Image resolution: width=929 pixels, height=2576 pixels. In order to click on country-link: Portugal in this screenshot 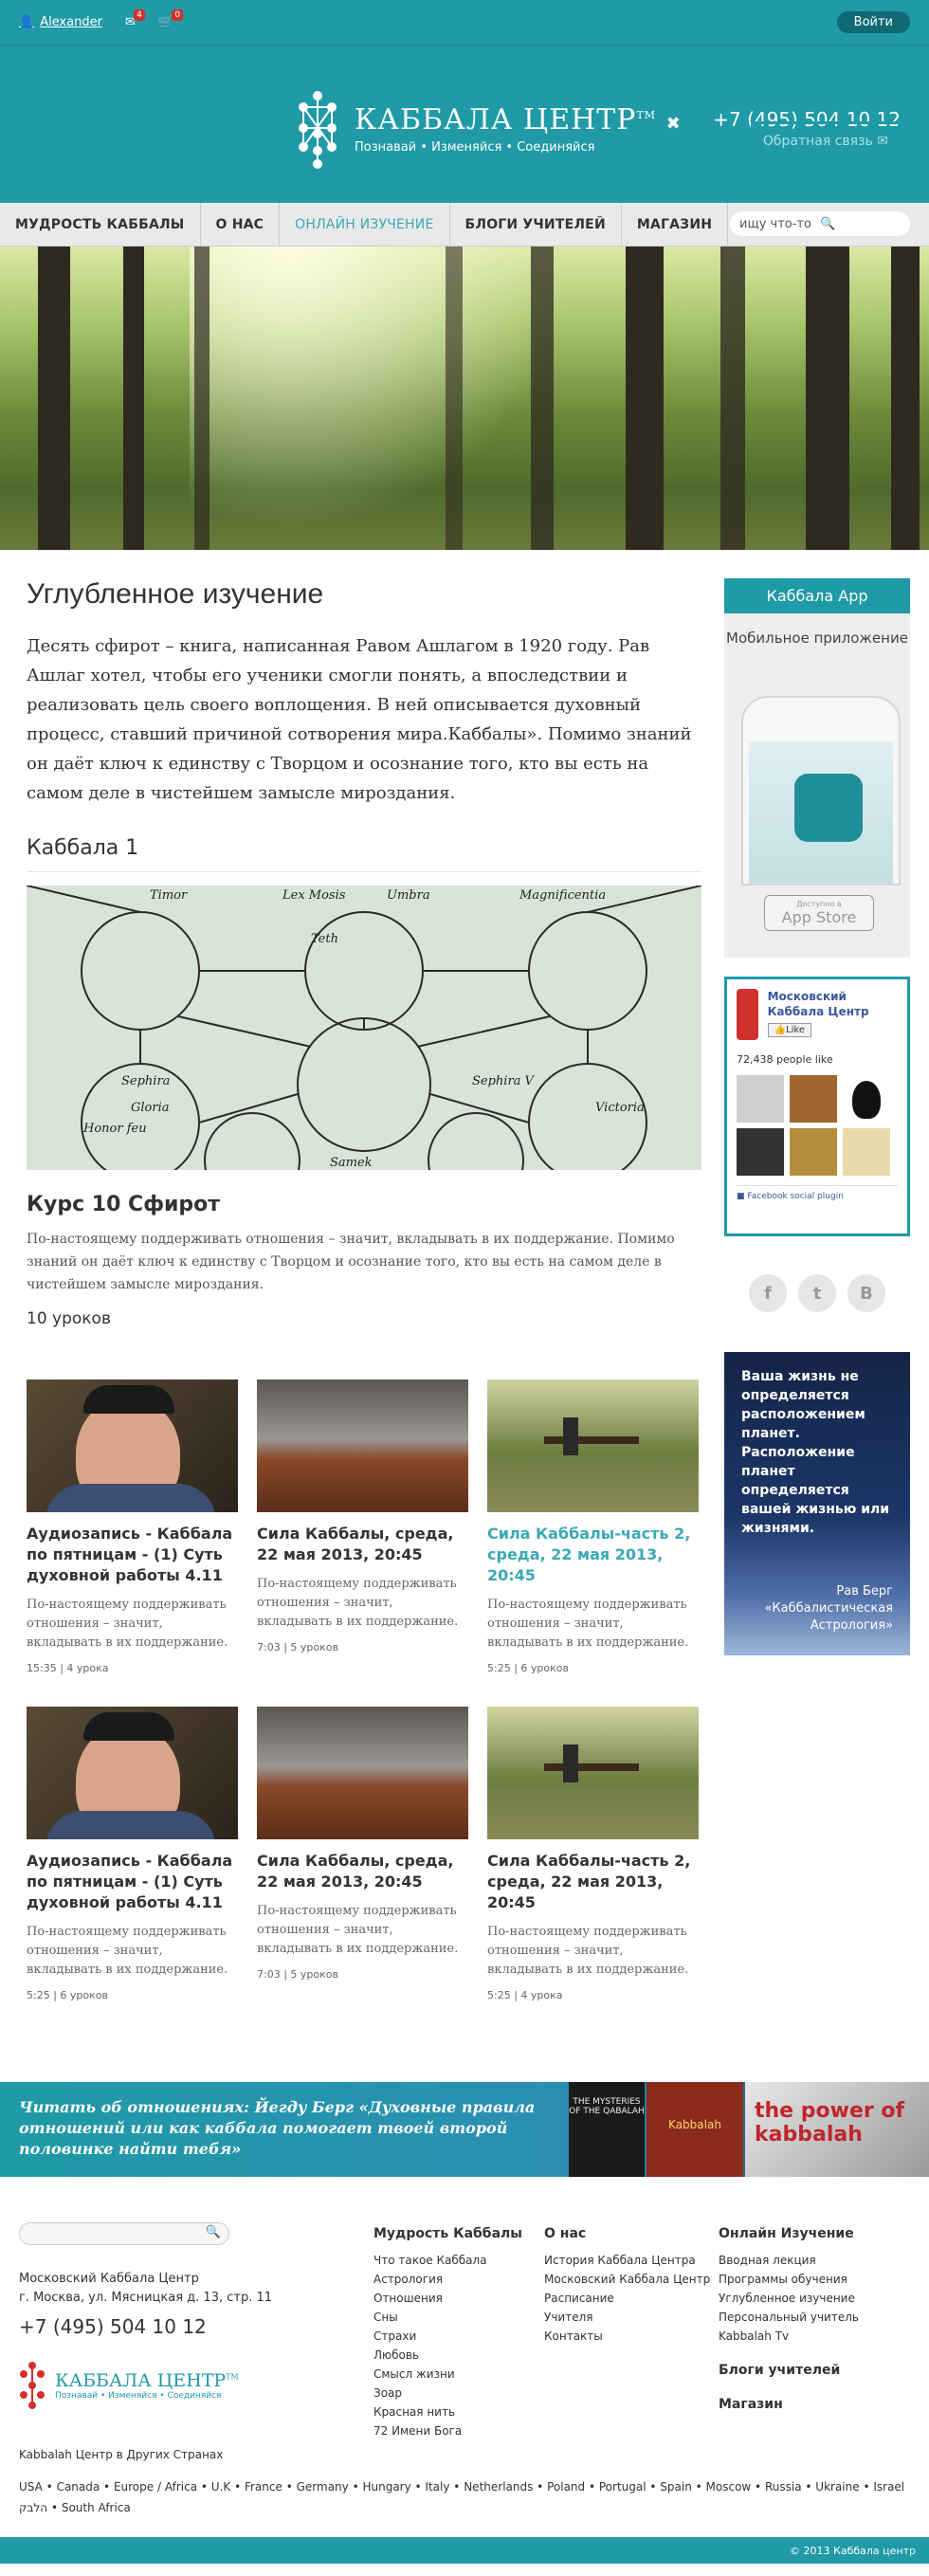, I will do `click(623, 2487)`.